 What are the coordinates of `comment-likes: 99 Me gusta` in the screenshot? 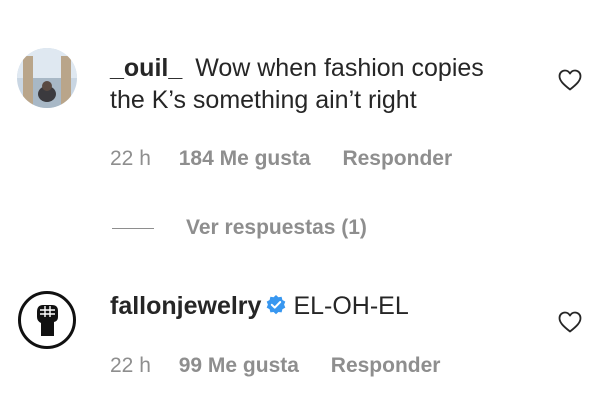 It's located at (239, 366).